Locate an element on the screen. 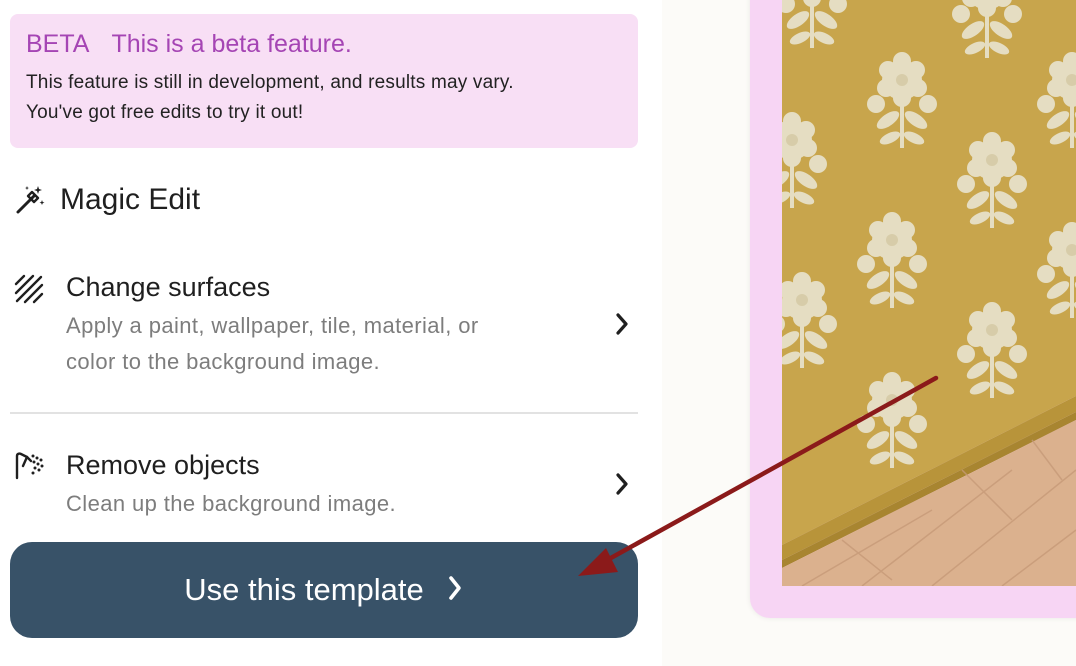  eraser-brush-icon is located at coordinates (30, 468).